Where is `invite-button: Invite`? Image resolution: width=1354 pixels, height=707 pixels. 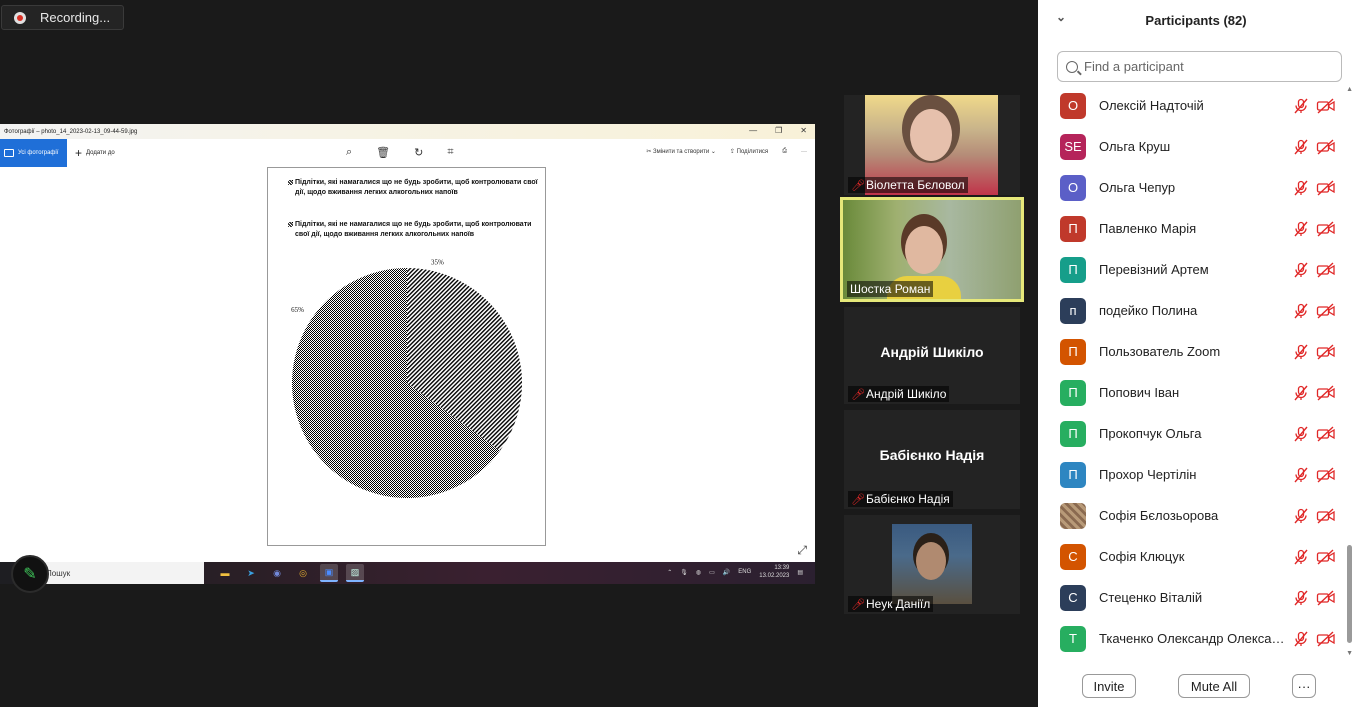
invite-button: Invite is located at coordinates (1109, 686).